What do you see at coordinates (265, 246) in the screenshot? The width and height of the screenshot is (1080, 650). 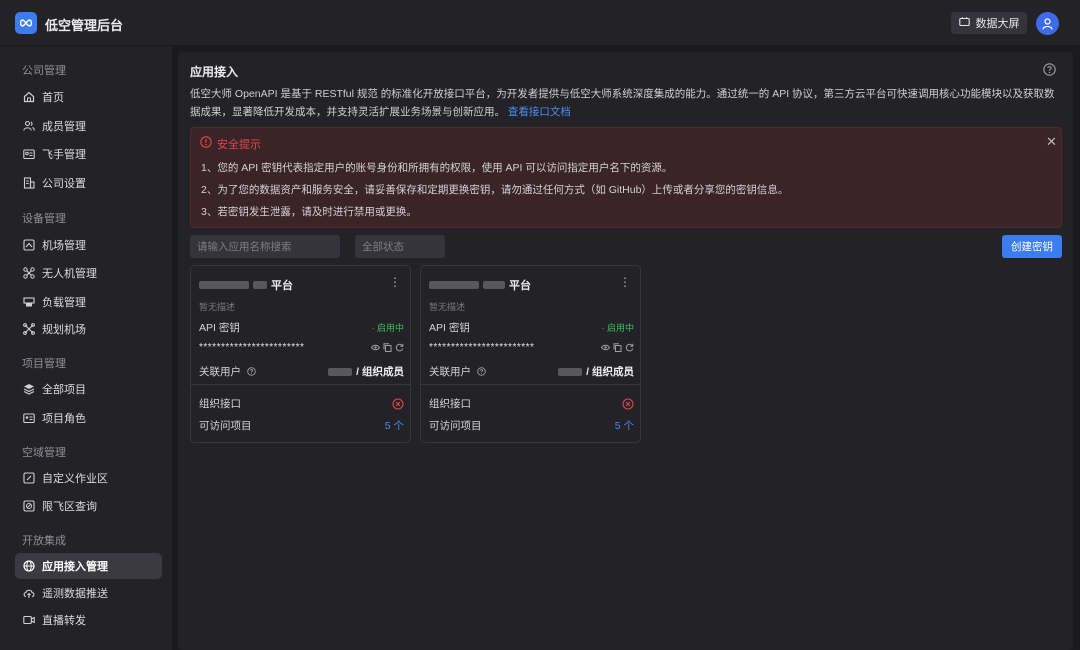 I see `app-search-input: 请输入应用名称搜索` at bounding box center [265, 246].